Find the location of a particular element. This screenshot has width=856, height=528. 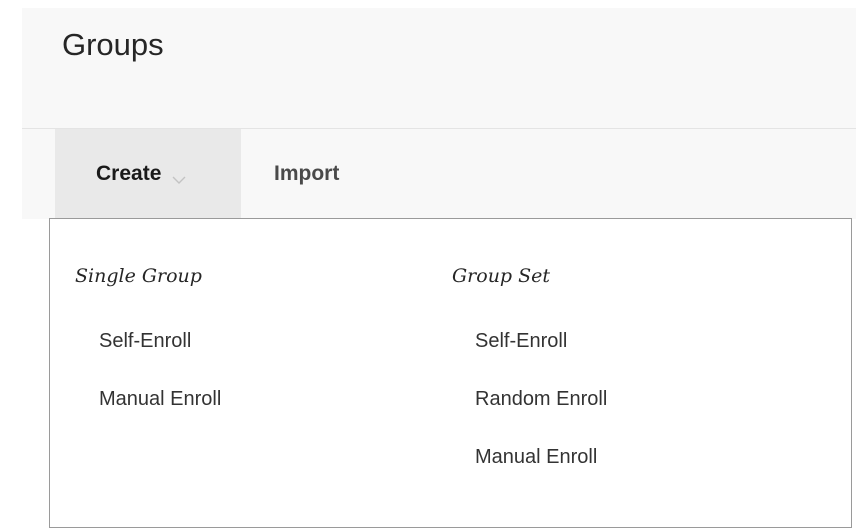

import-button-label: Import is located at coordinates (307, 173).